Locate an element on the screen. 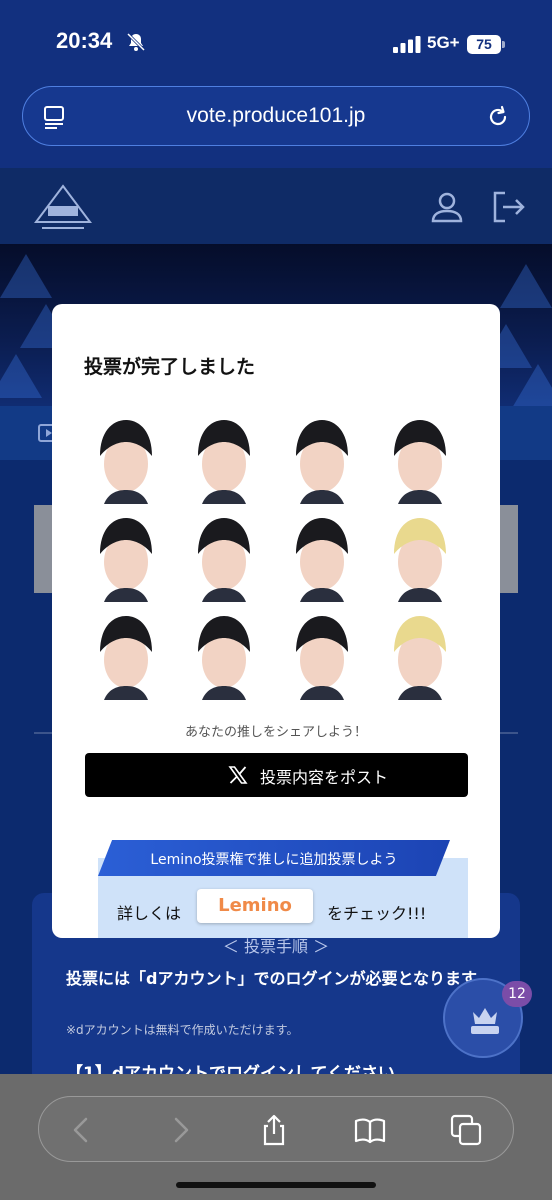  home-indicator is located at coordinates (276, 1185).